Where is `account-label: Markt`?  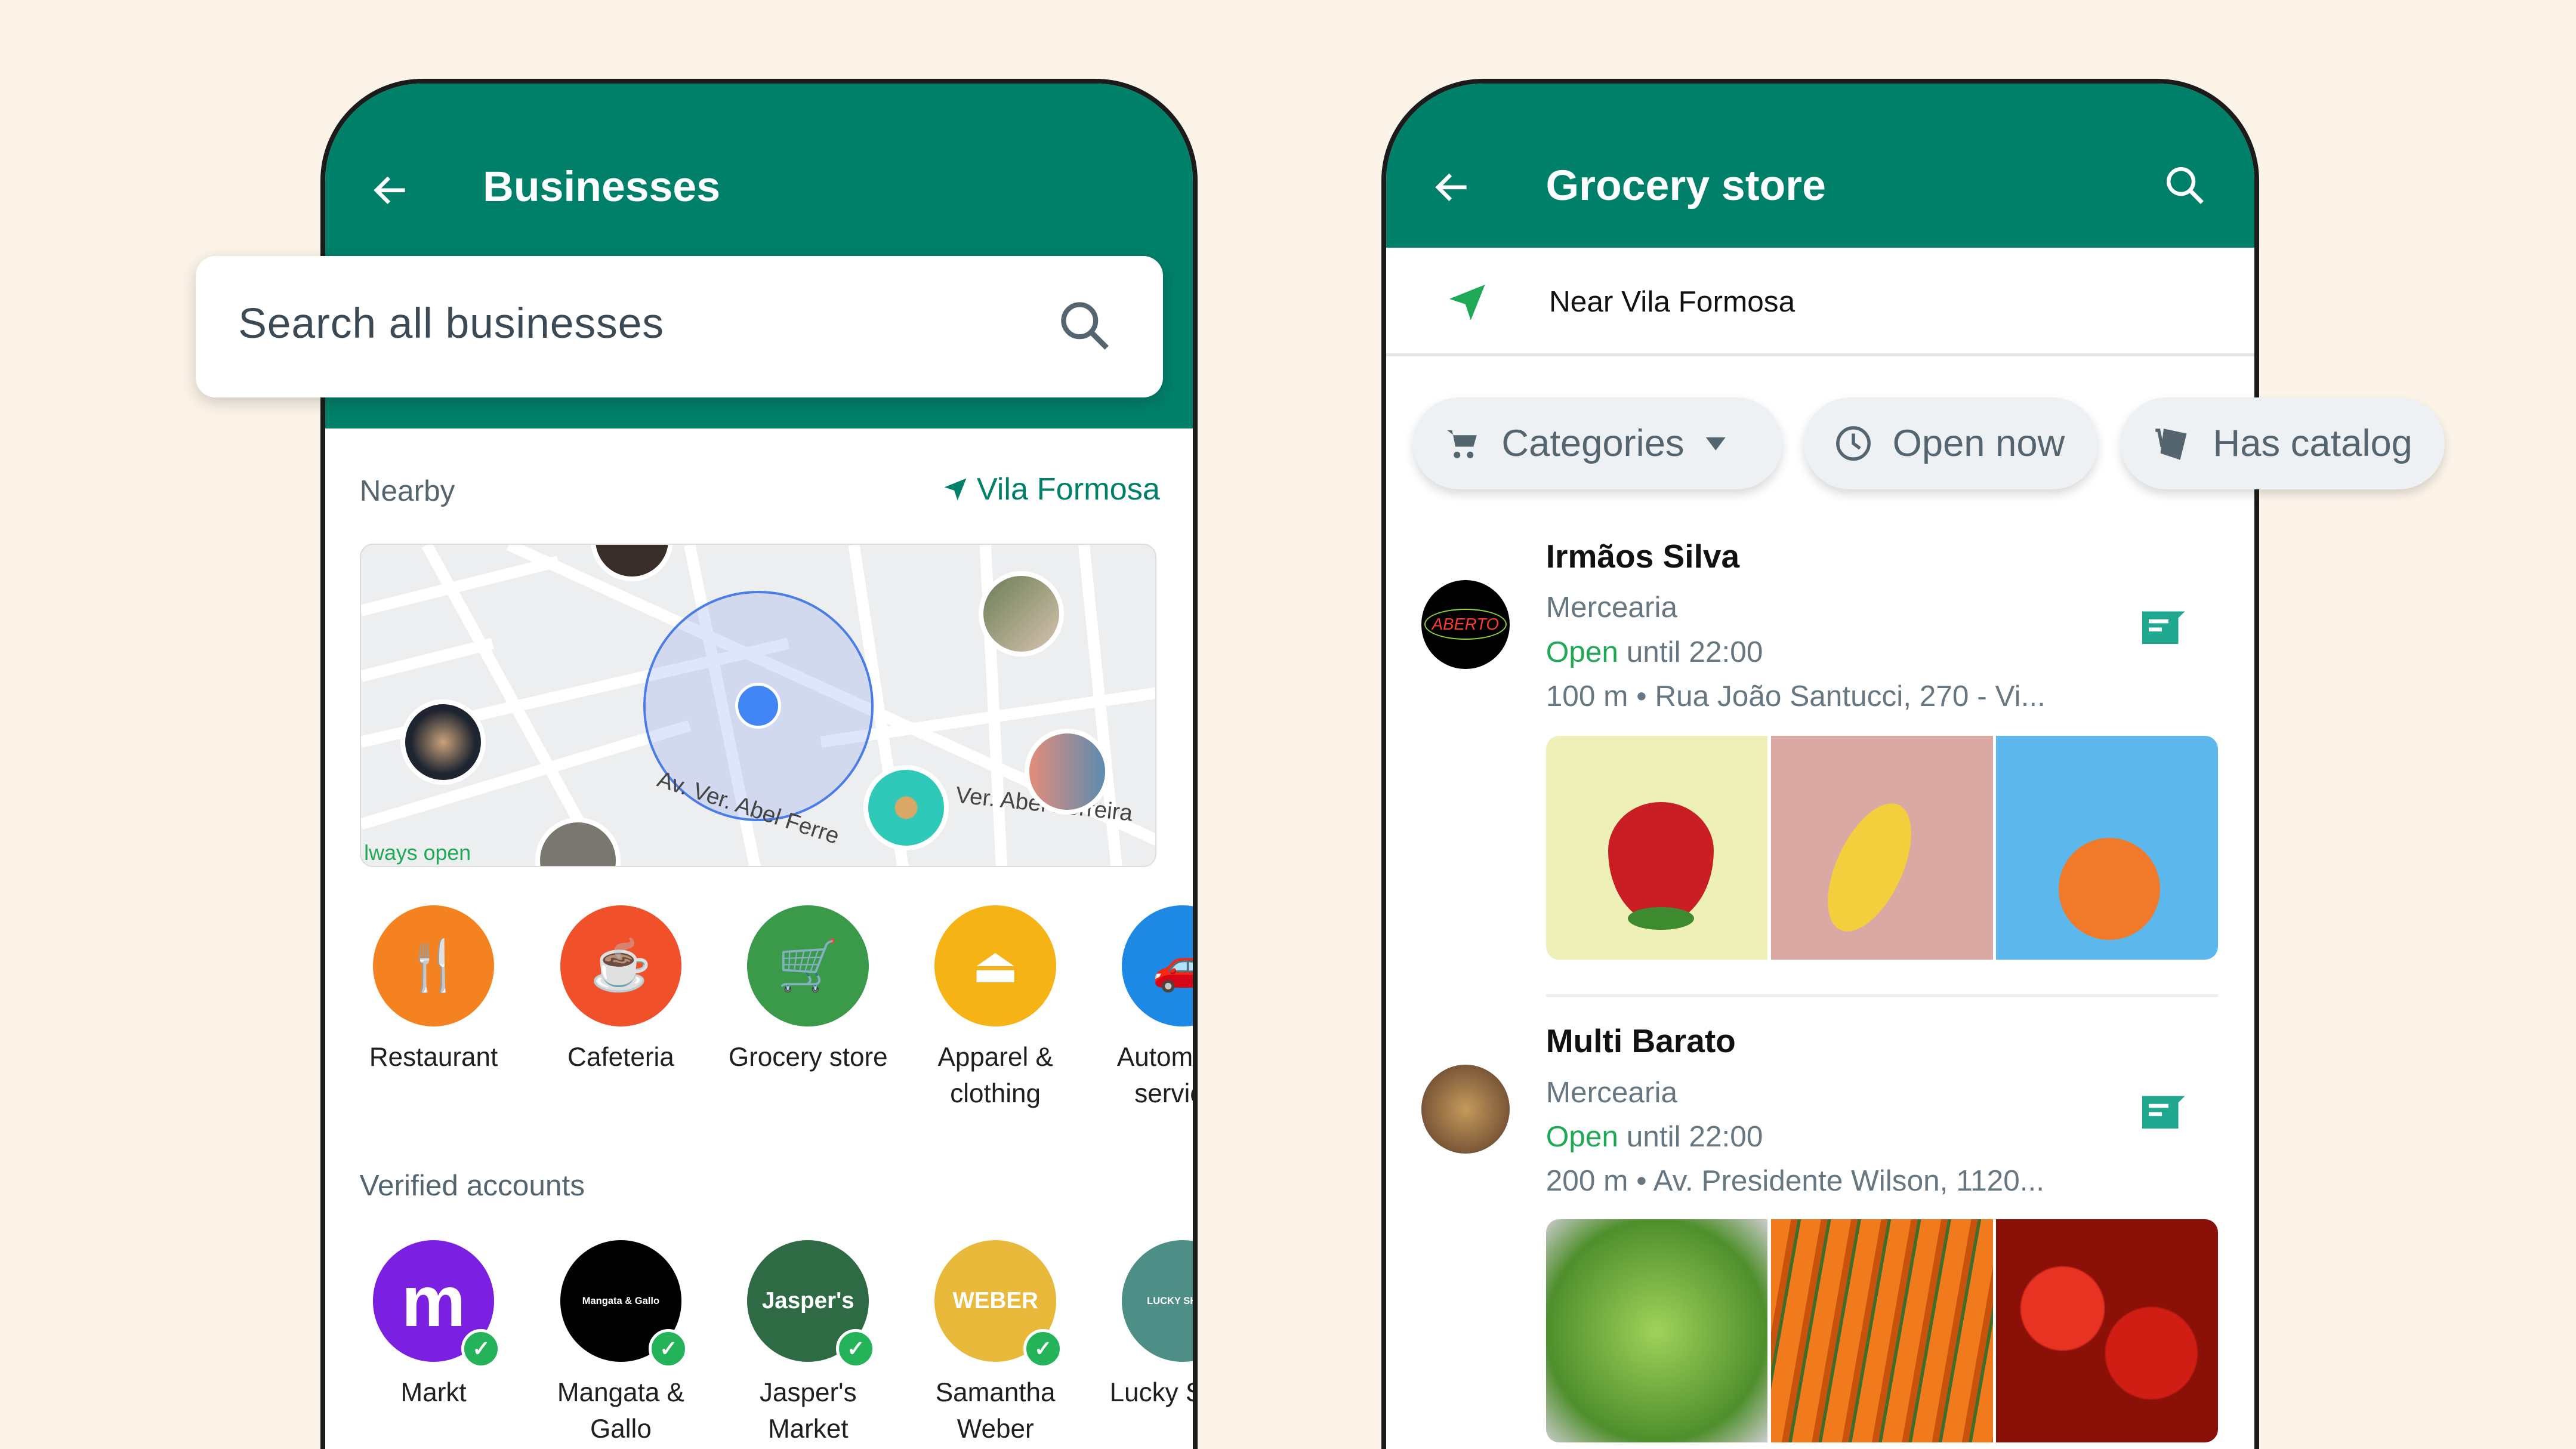
account-label: Markt is located at coordinates (433, 1393).